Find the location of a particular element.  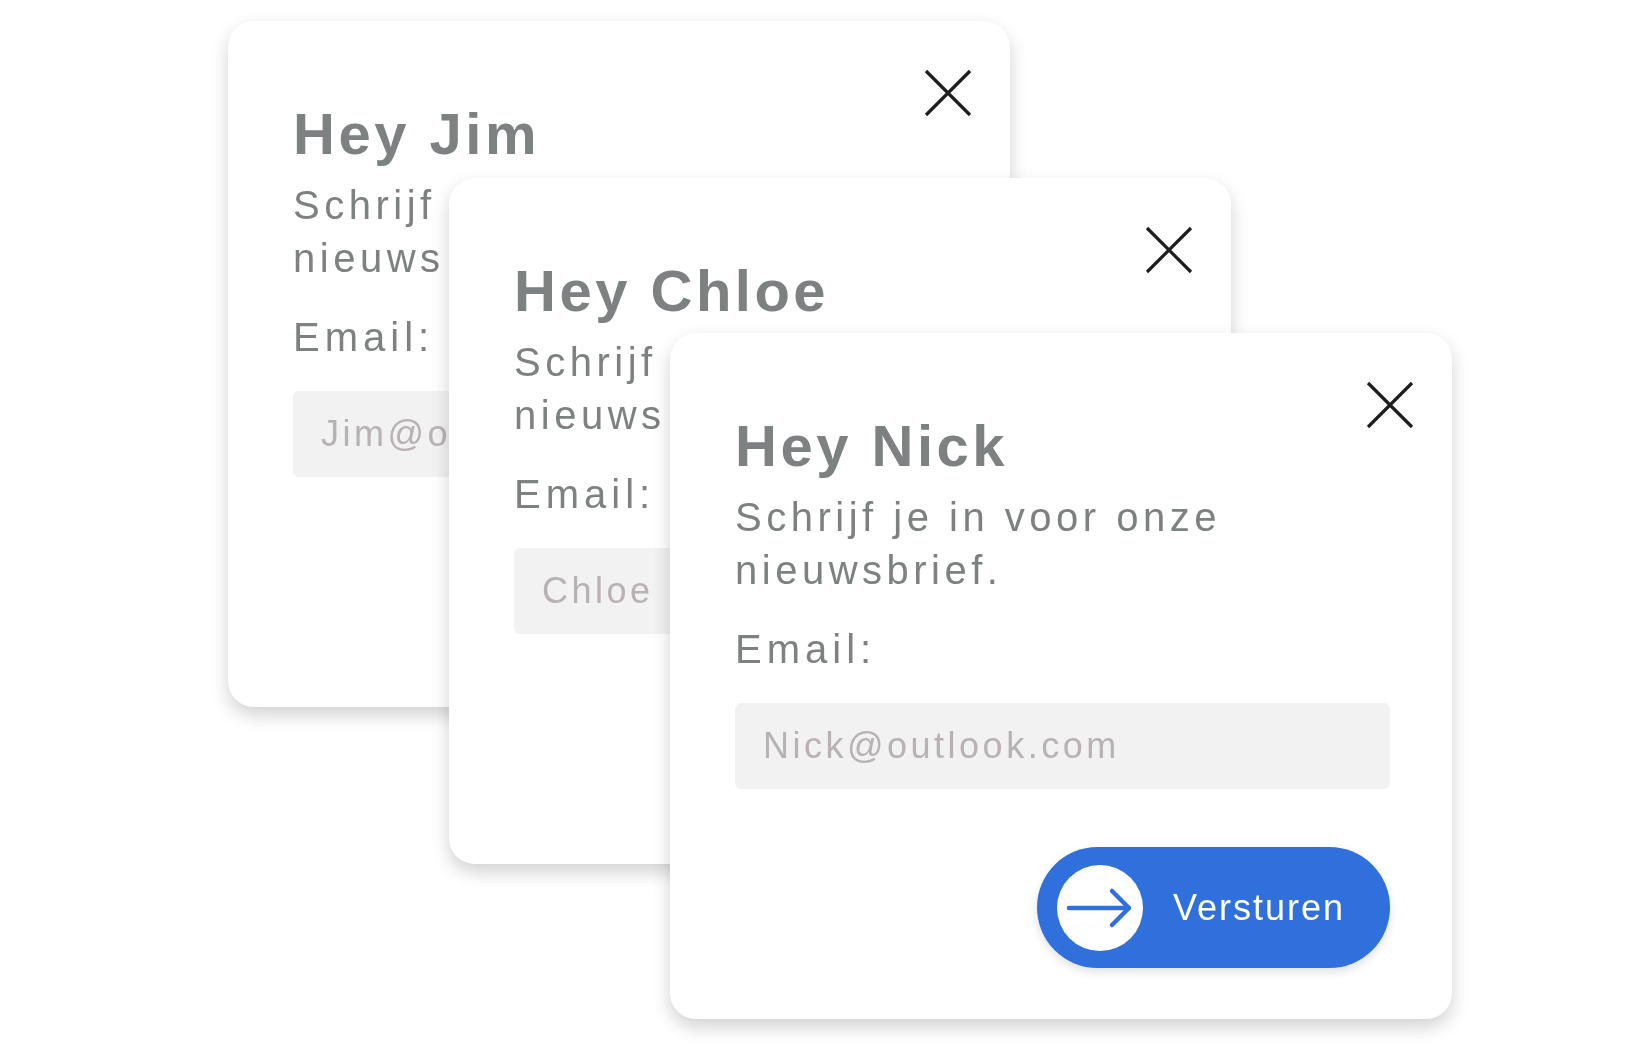

send-button: Versturen is located at coordinates (1213, 907).